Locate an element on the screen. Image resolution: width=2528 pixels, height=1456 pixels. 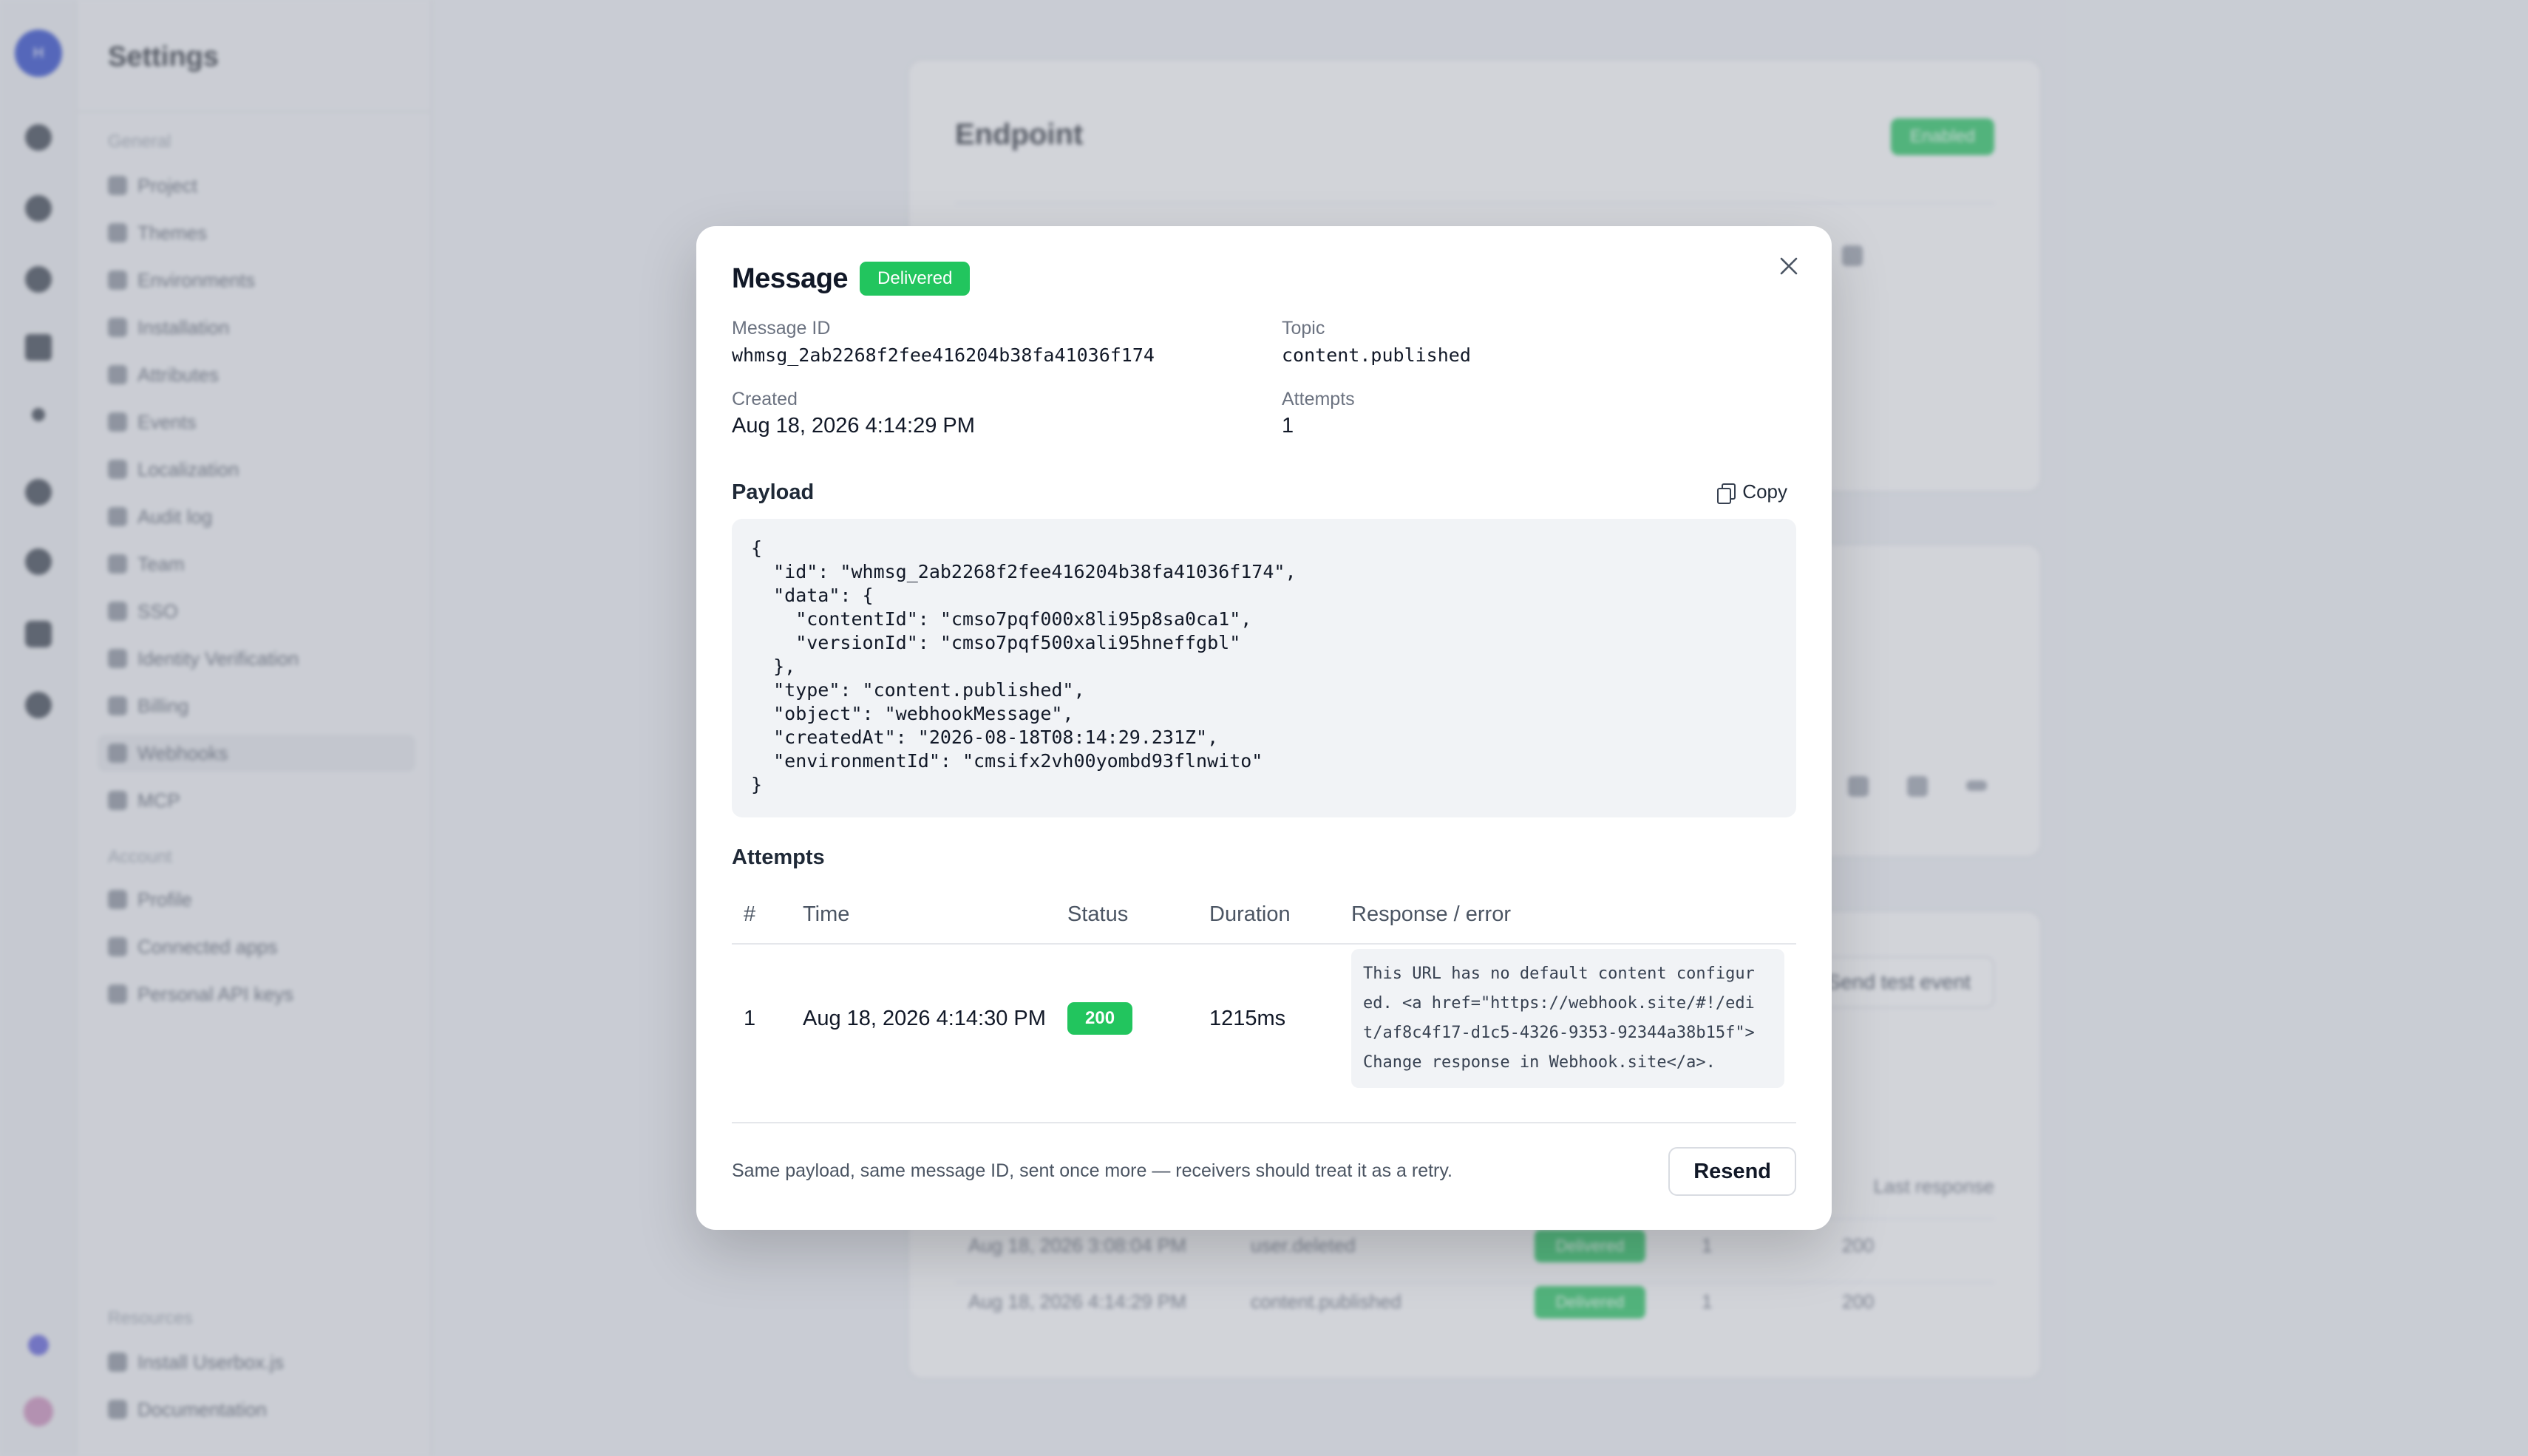
topic-label: Topic is located at coordinates (1304, 328).